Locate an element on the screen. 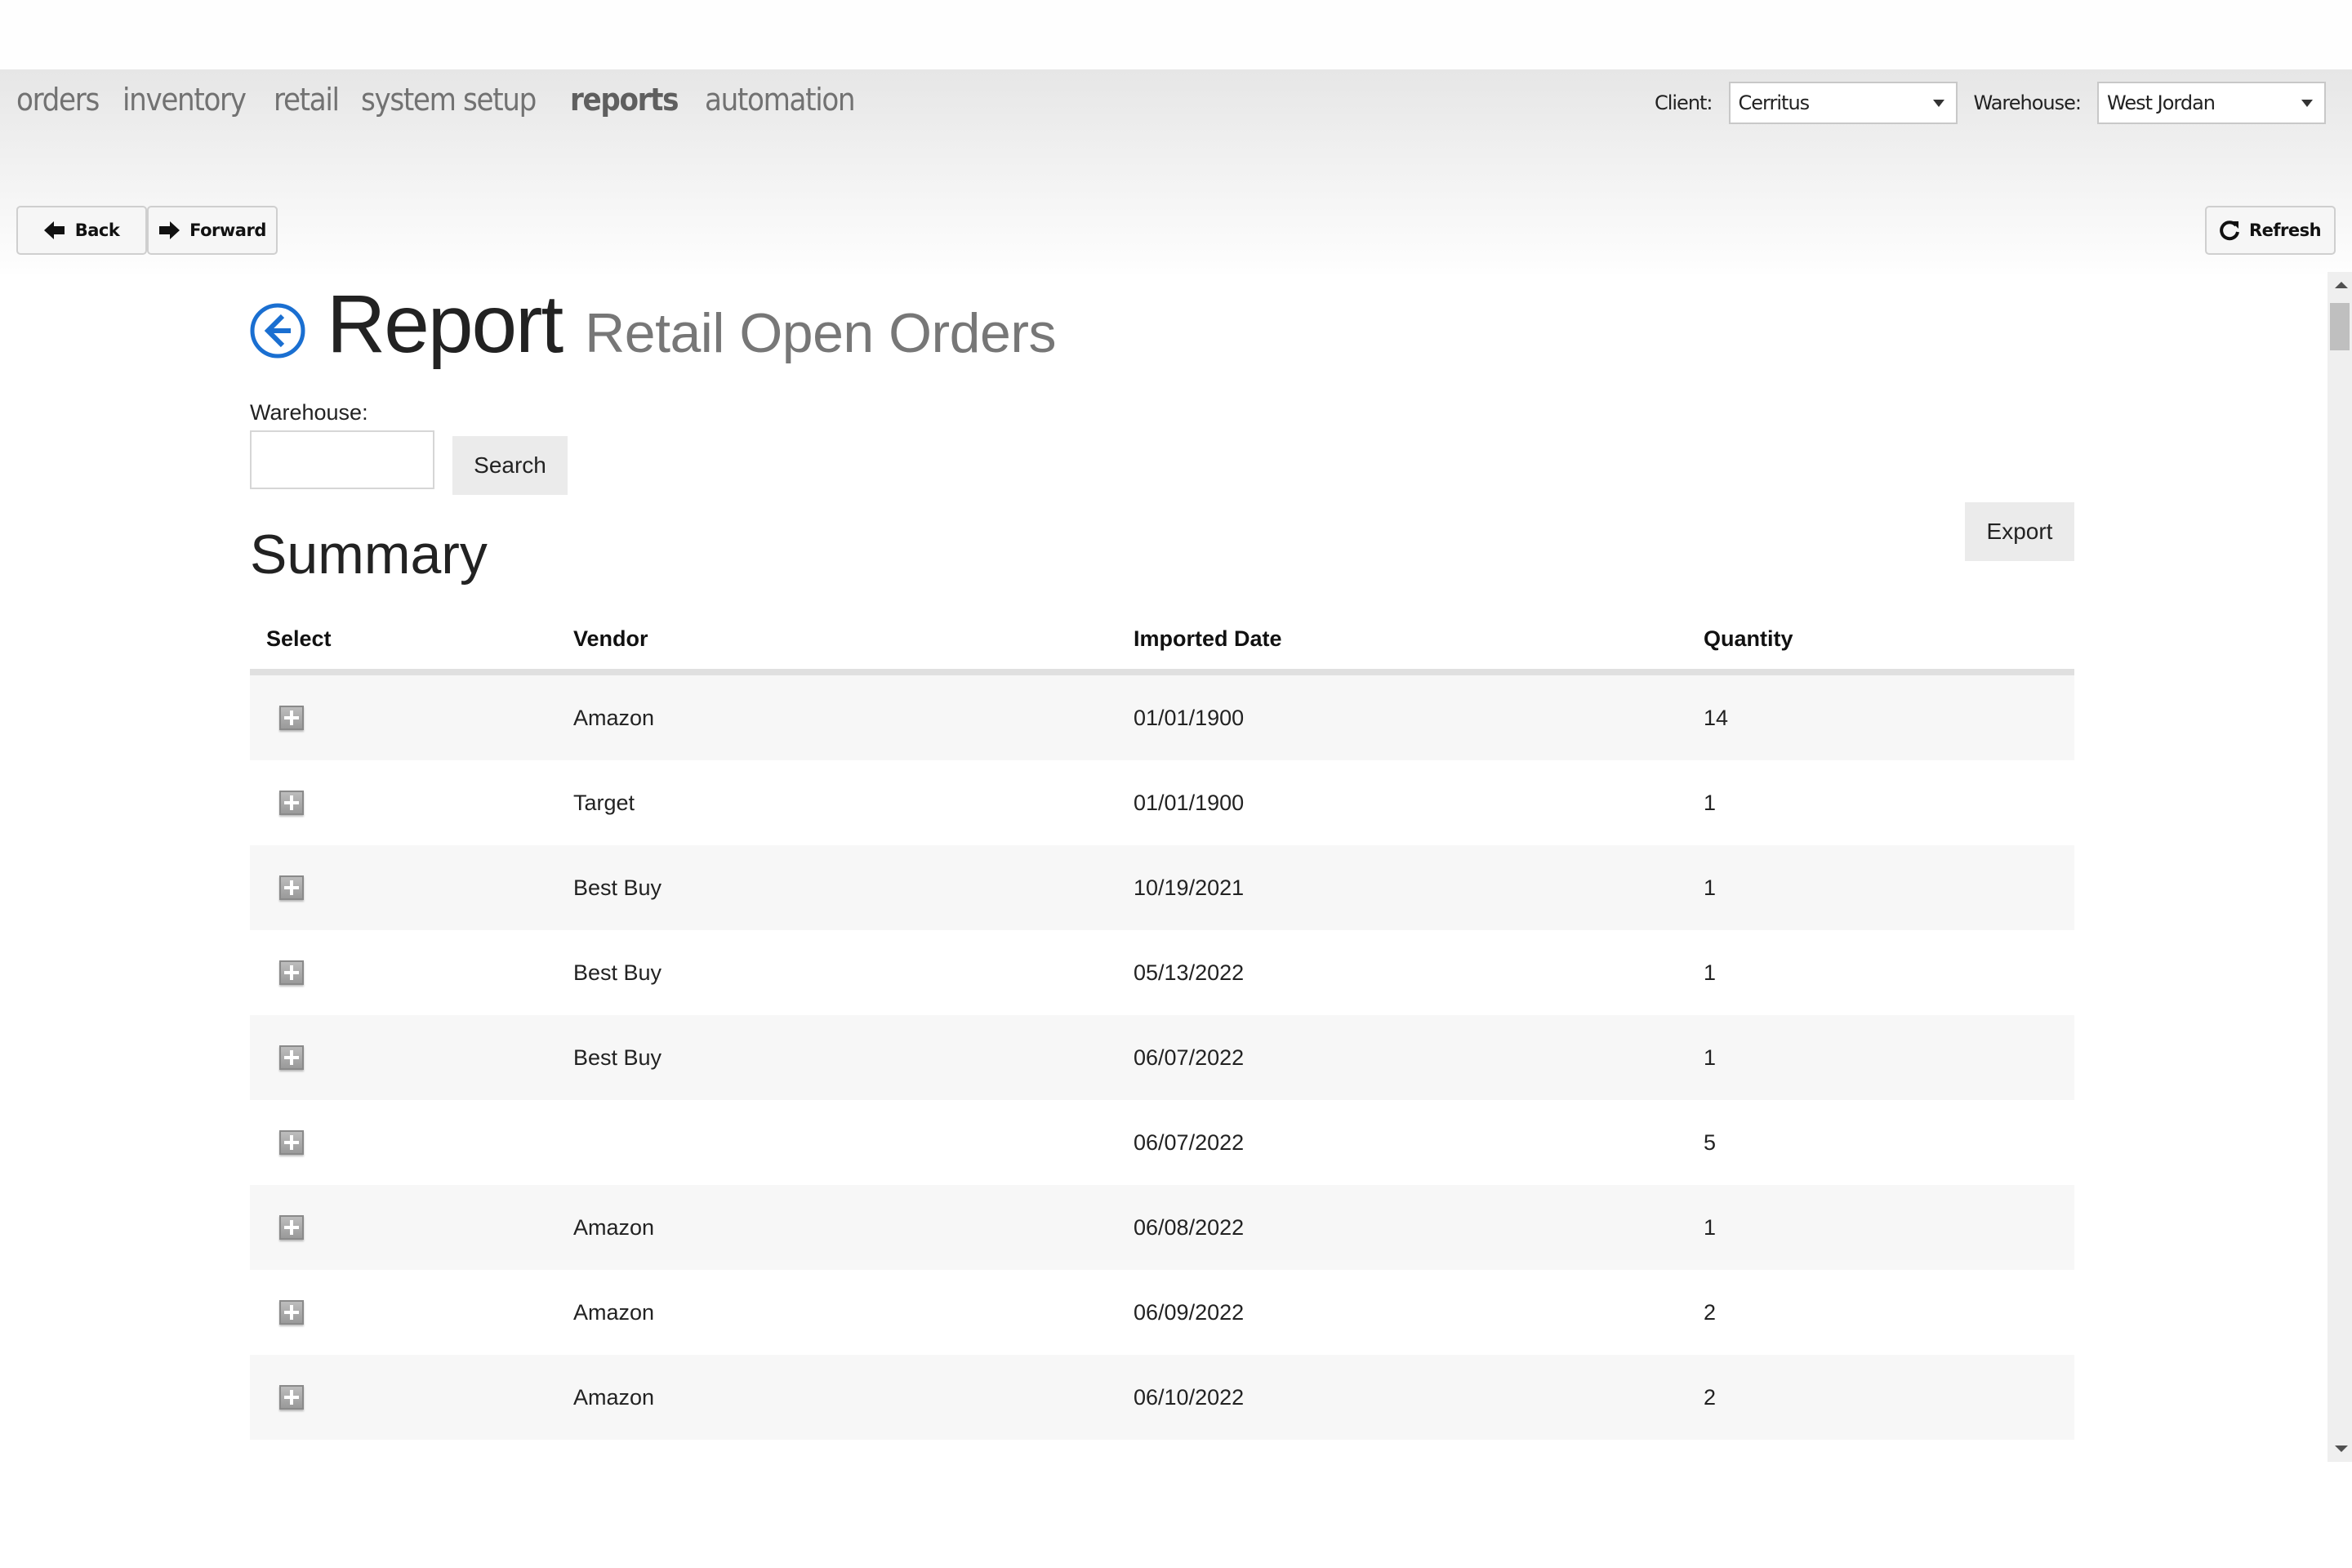  section-title: Summary is located at coordinates (369, 554).